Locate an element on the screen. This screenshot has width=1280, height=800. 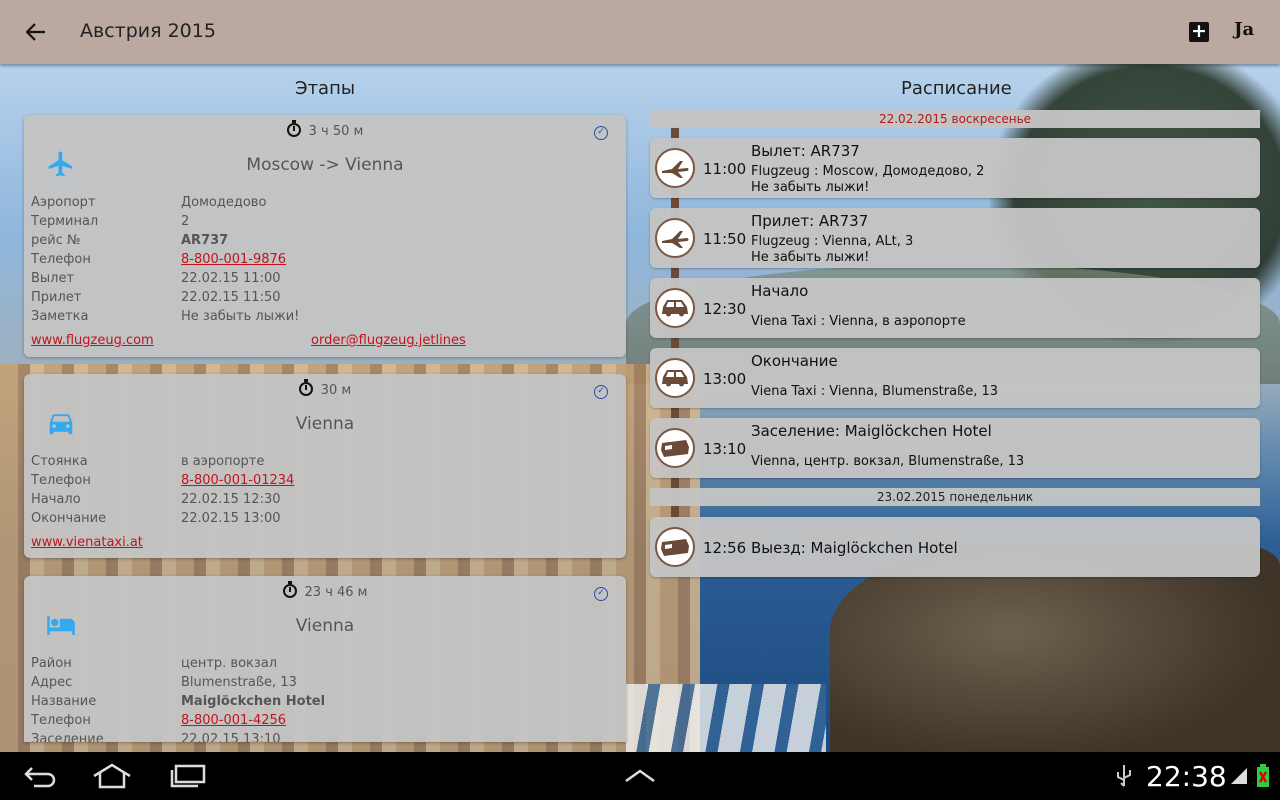
event-time: 13:00 is located at coordinates (725, 379).